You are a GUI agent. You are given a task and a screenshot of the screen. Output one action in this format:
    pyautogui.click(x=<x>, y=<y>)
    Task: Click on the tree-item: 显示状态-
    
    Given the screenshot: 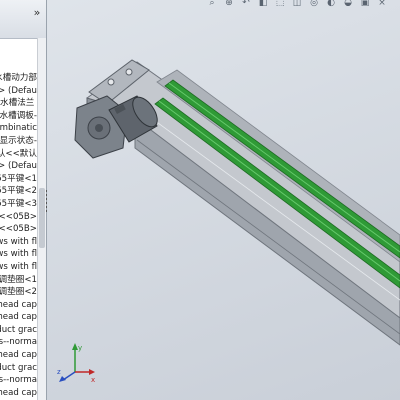 What is the action you would take?
    pyautogui.click(x=18, y=141)
    